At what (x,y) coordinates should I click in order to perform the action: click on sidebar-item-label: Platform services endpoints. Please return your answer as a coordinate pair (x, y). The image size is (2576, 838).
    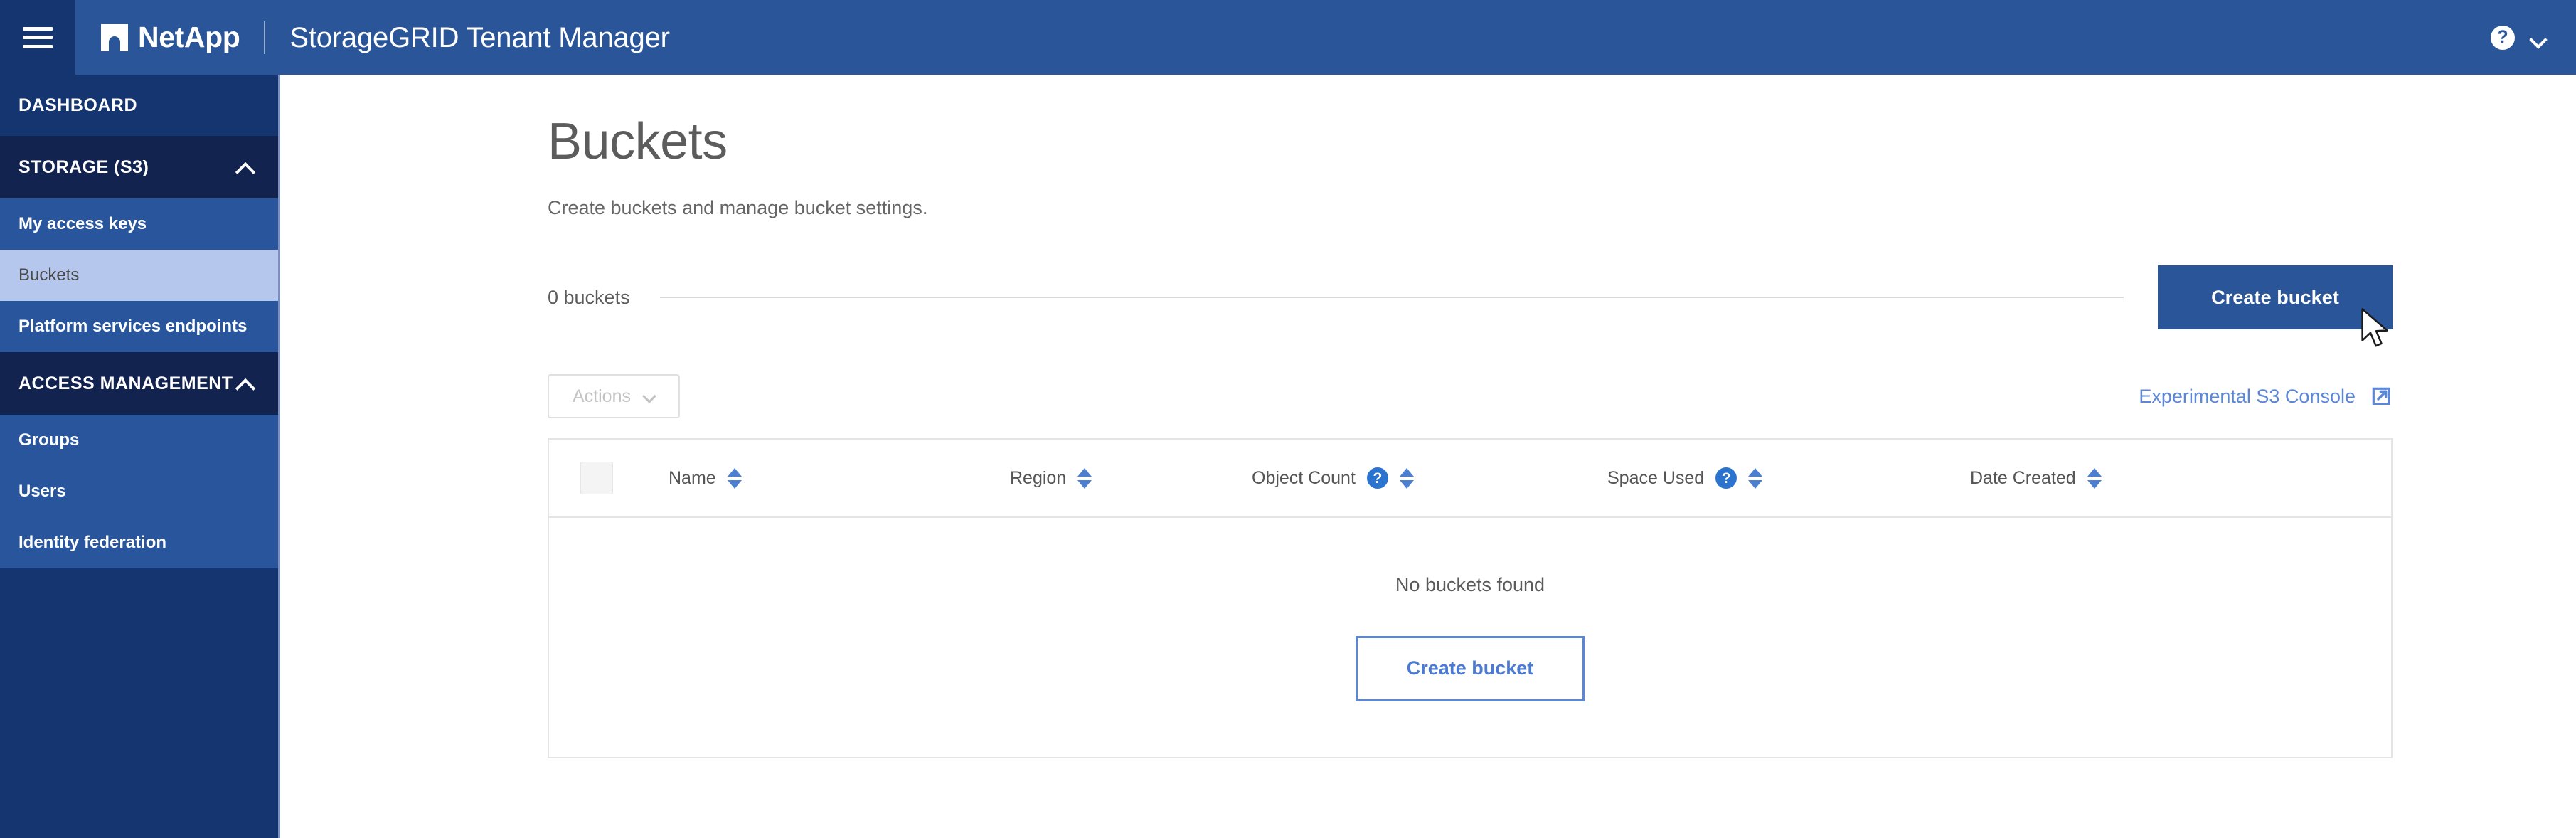
    Looking at the image, I should click on (133, 326).